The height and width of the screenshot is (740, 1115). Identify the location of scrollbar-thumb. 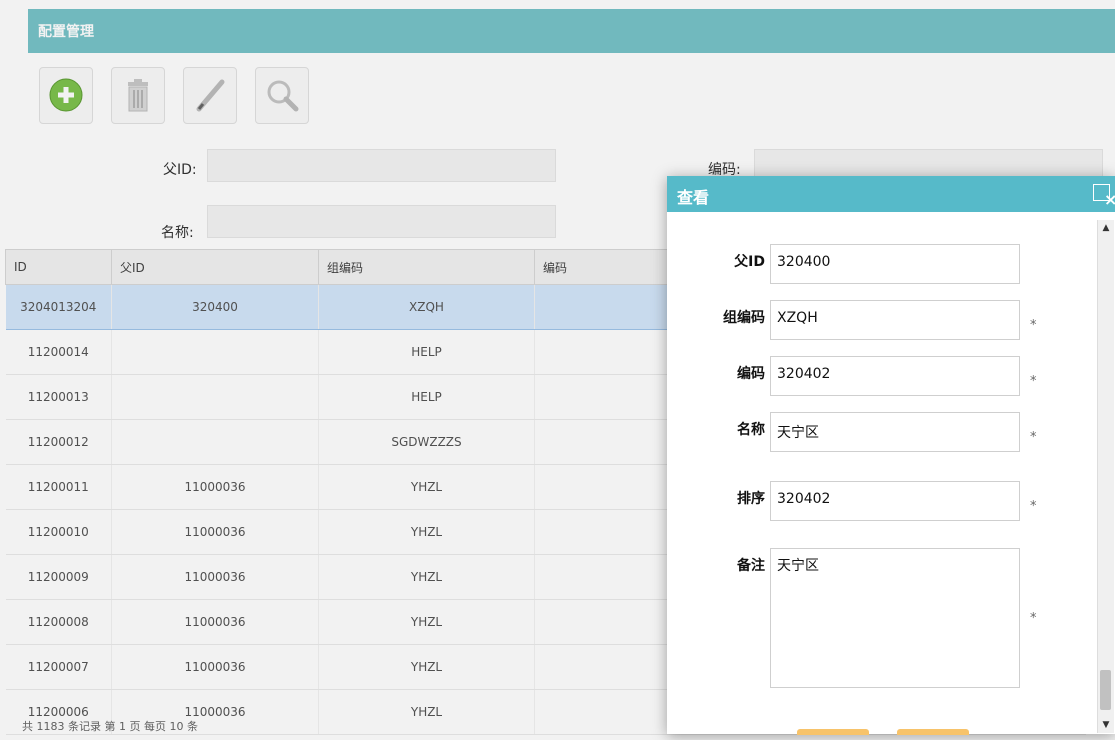
(1105, 690).